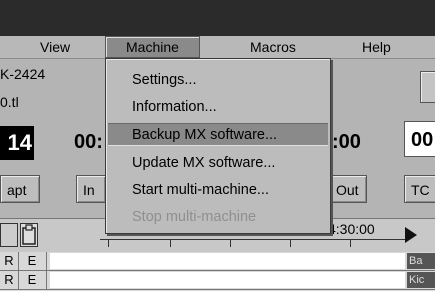 The width and height of the screenshot is (435, 291). What do you see at coordinates (20, 189) in the screenshot?
I see `apt-button: apt` at bounding box center [20, 189].